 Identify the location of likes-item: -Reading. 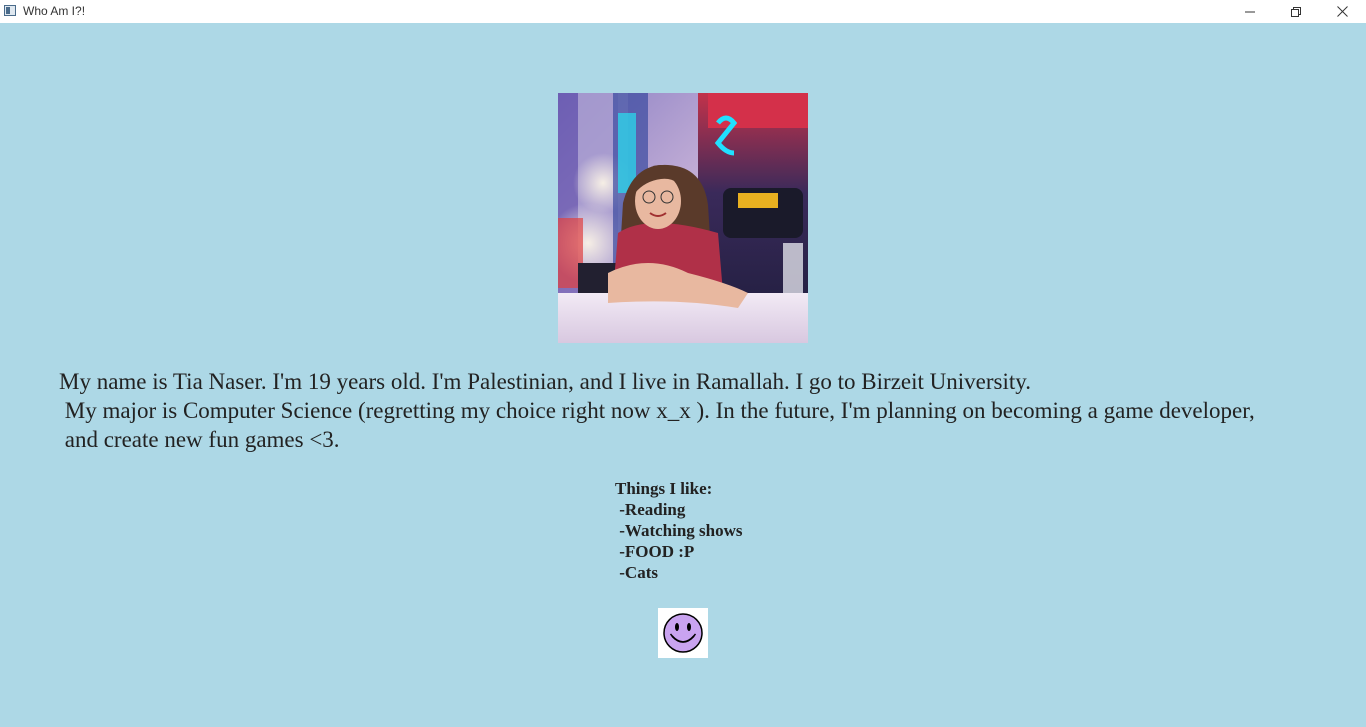
(650, 509).